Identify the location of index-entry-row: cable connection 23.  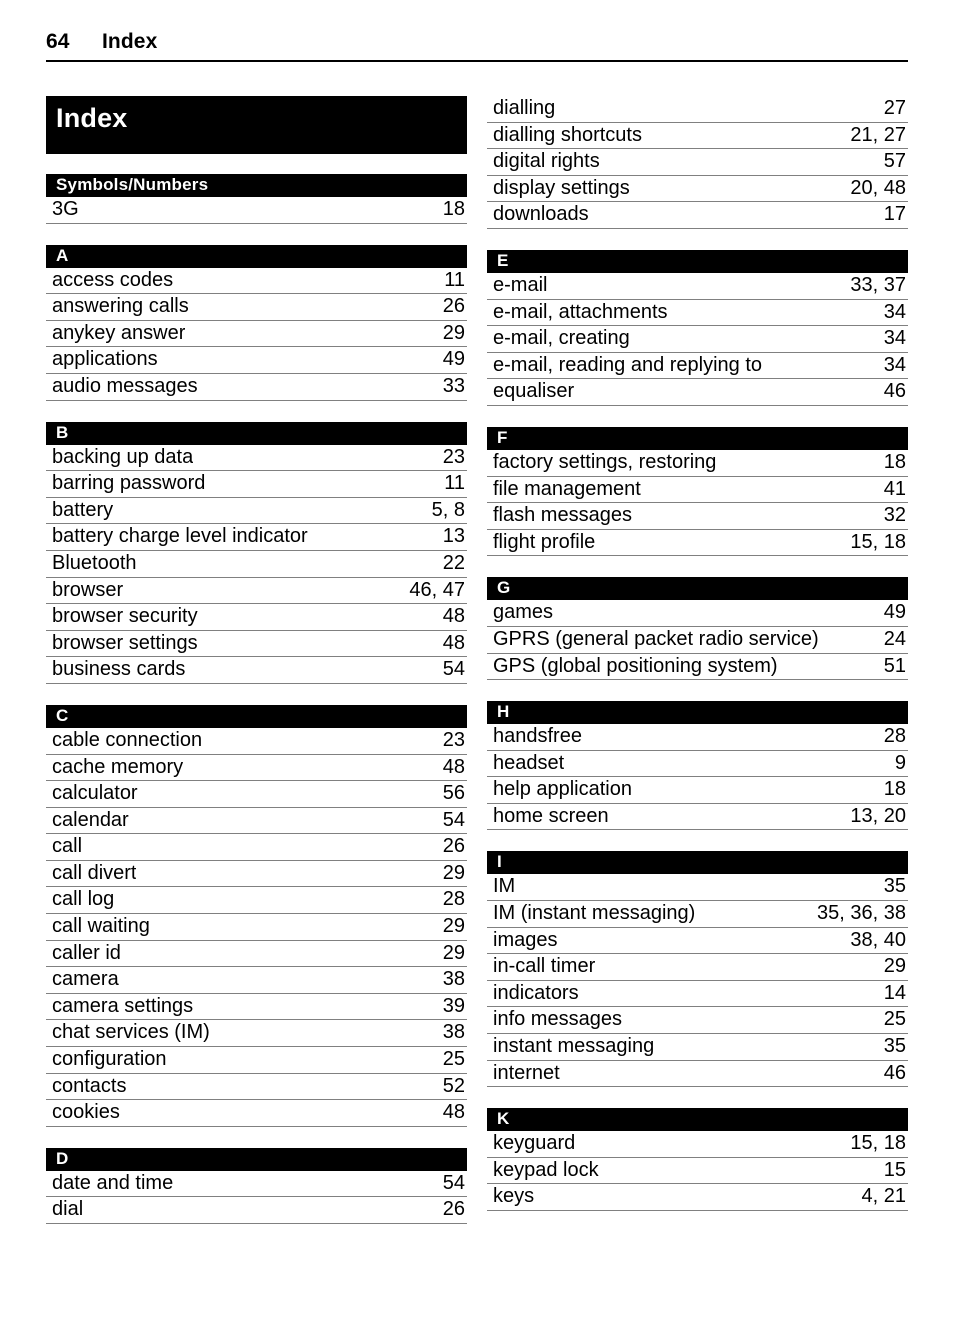
(256, 741).